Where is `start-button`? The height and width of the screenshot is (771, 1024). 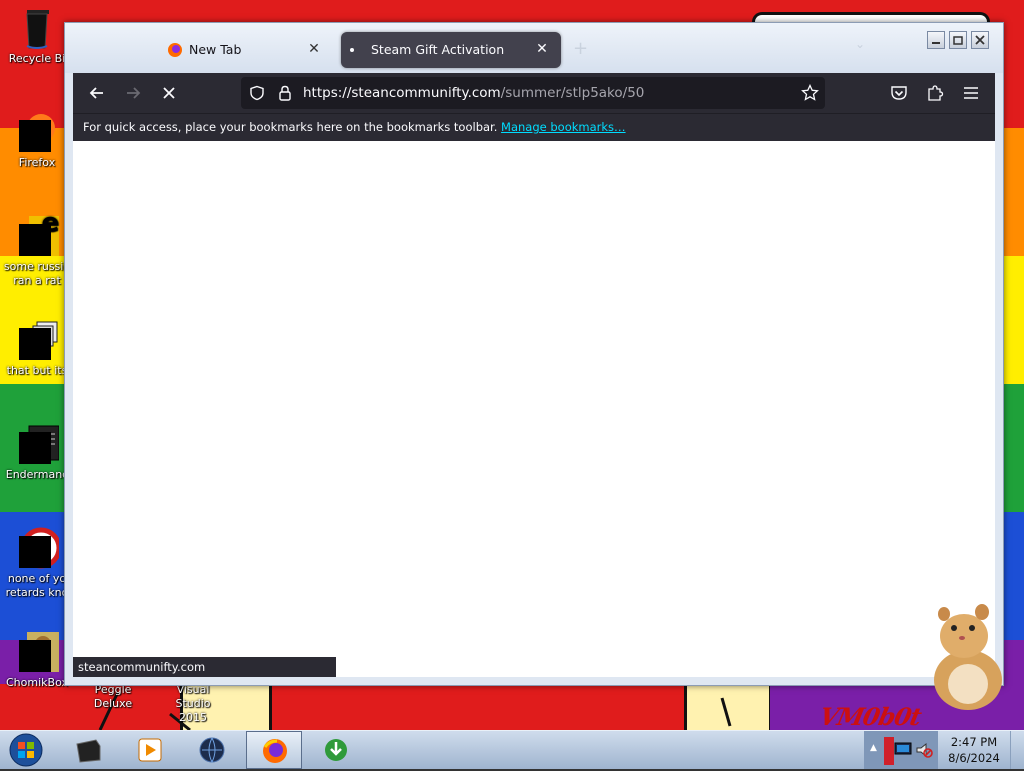
start-button is located at coordinates (26, 750).